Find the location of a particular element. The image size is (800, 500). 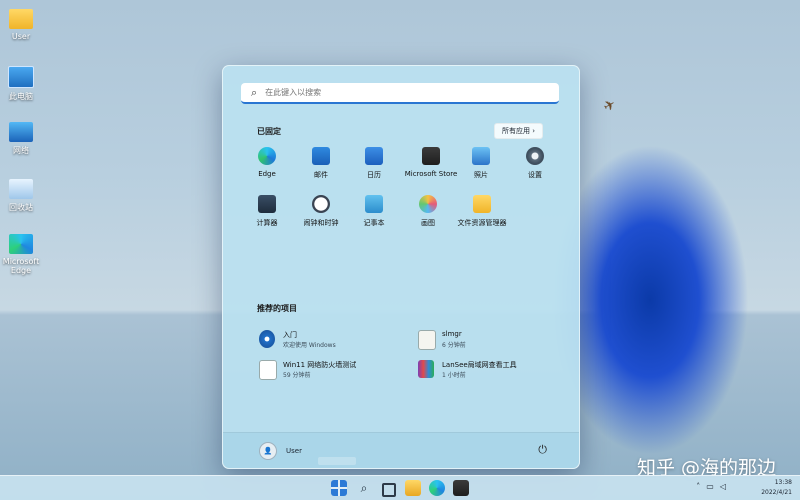

desktop-icon-recycle-bin: 回收站 is located at coordinates (21, 196).